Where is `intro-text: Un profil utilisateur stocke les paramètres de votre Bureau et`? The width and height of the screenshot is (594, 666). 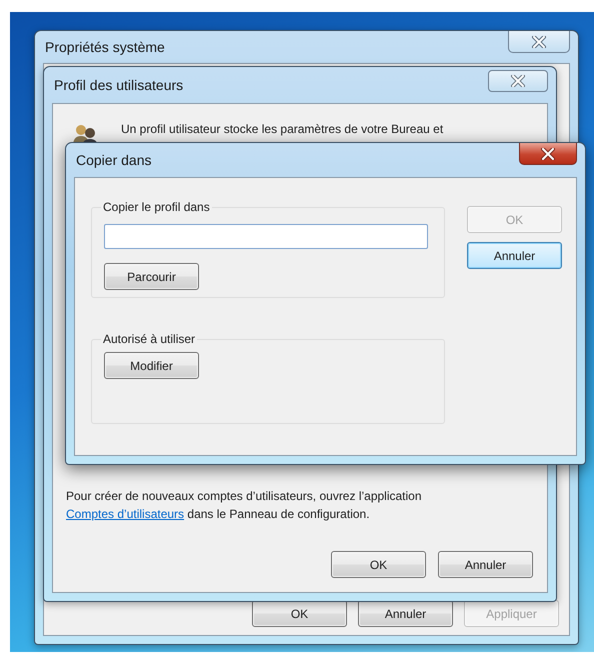 intro-text: Un profil utilisateur stocke les paramètres de votre Bureau et is located at coordinates (282, 129).